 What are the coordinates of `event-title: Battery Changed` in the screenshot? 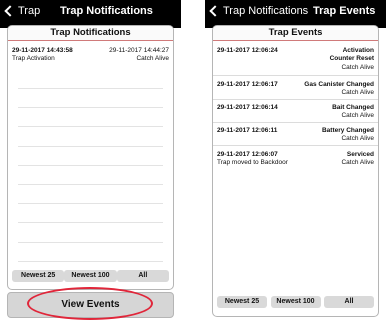 It's located at (347, 130).